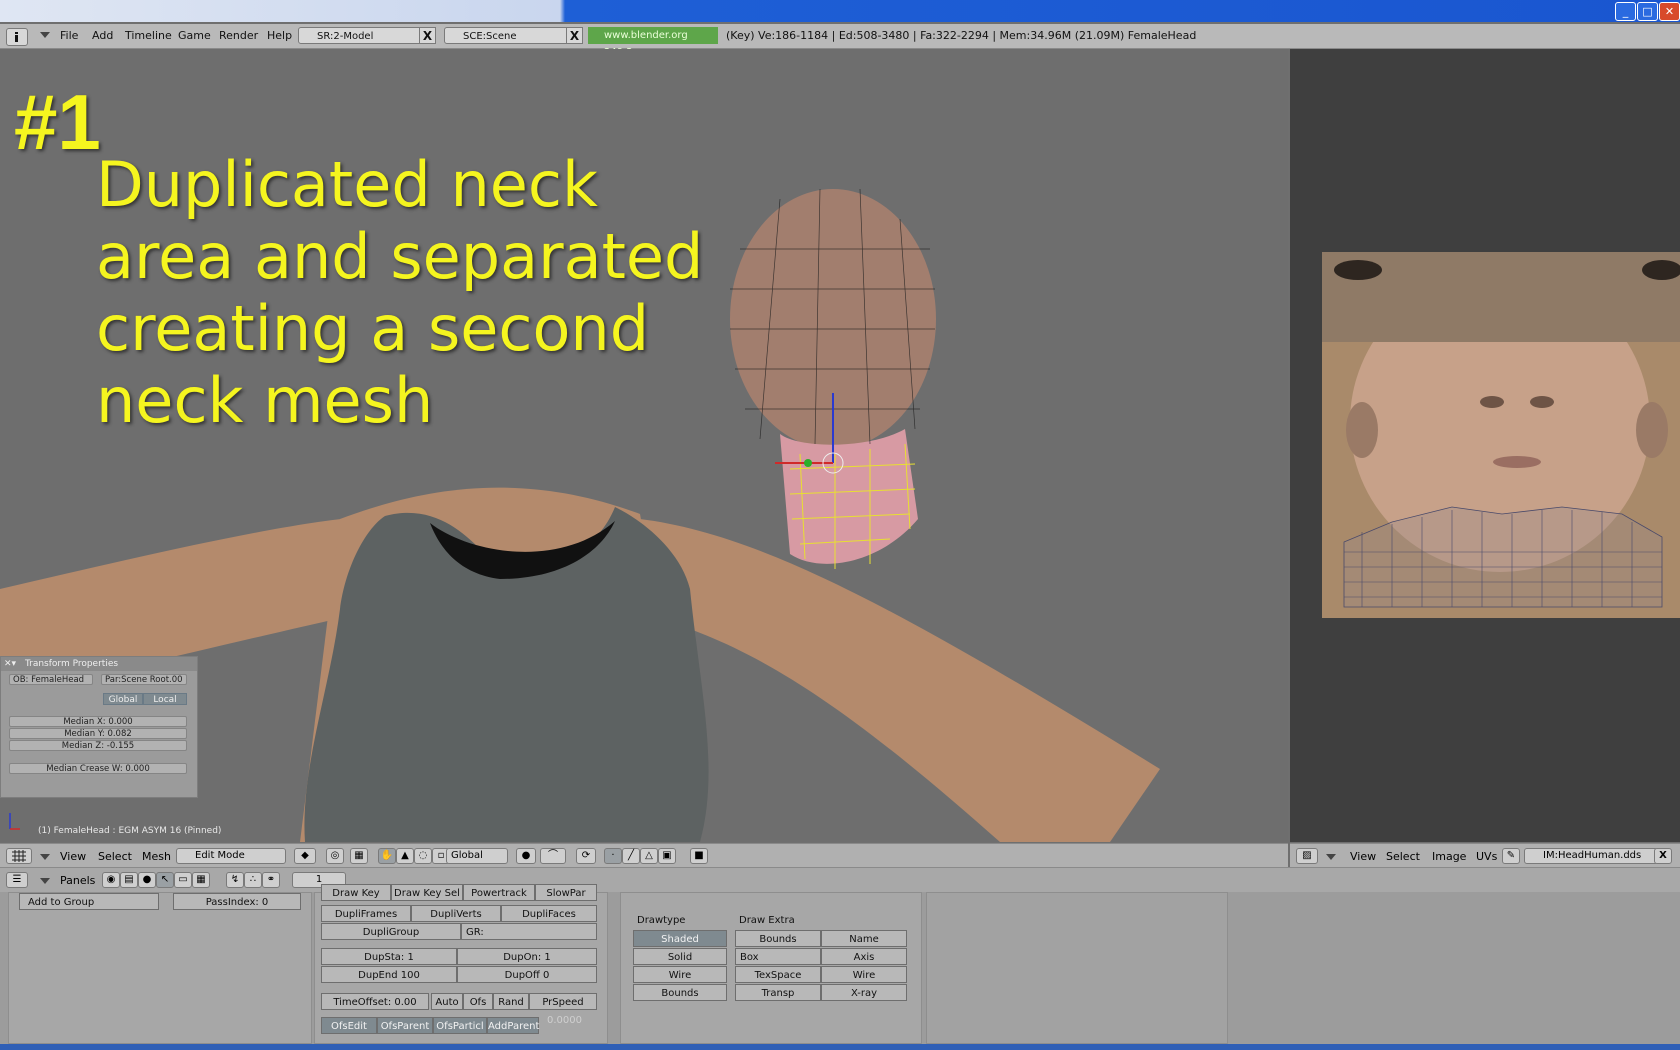 The width and height of the screenshot is (1680, 1050). I want to click on menu-uvs: UVs, so click(1486, 856).